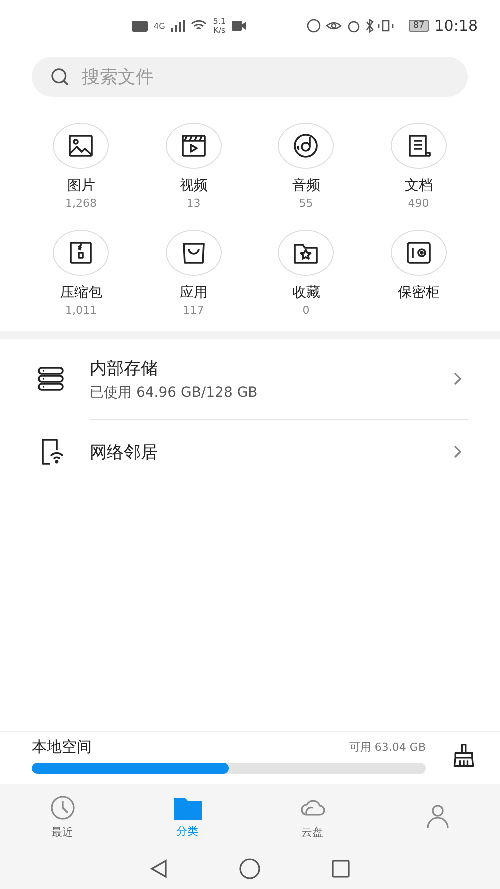  I want to click on home-icon, so click(250, 869).